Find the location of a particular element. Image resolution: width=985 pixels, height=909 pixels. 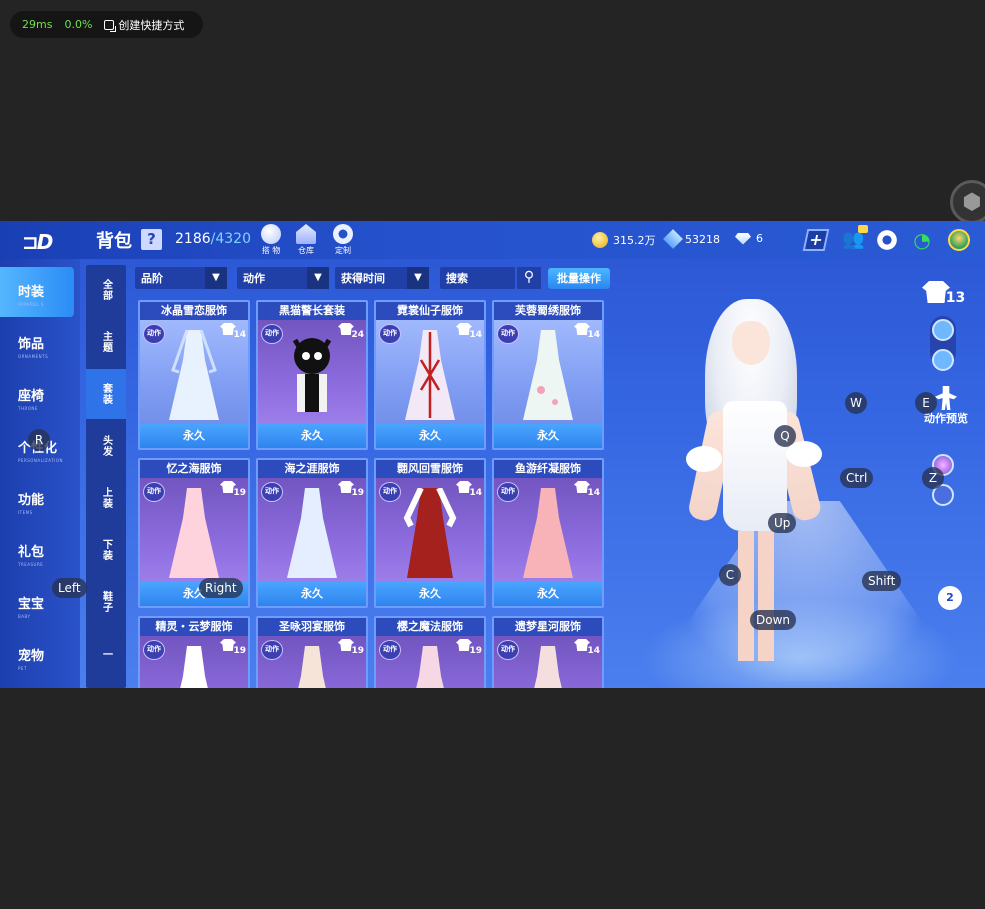

key-left: Left is located at coordinates (69, 588).